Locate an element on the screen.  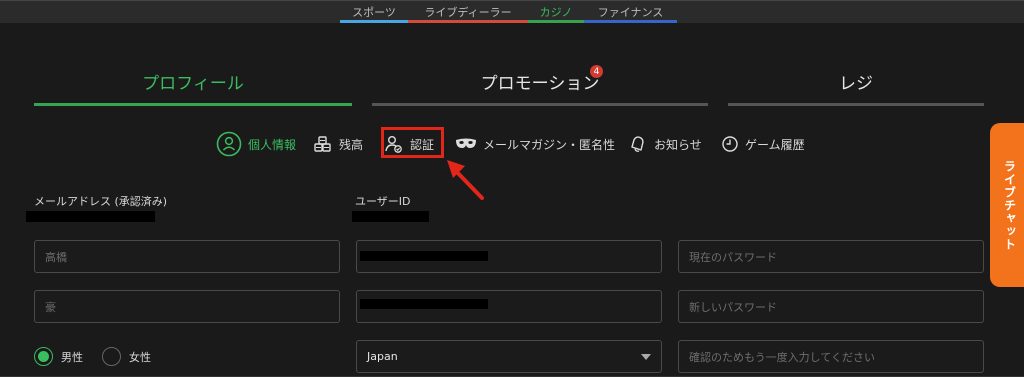
subtab-game-history: ゲーム履歴 is located at coordinates (763, 144).